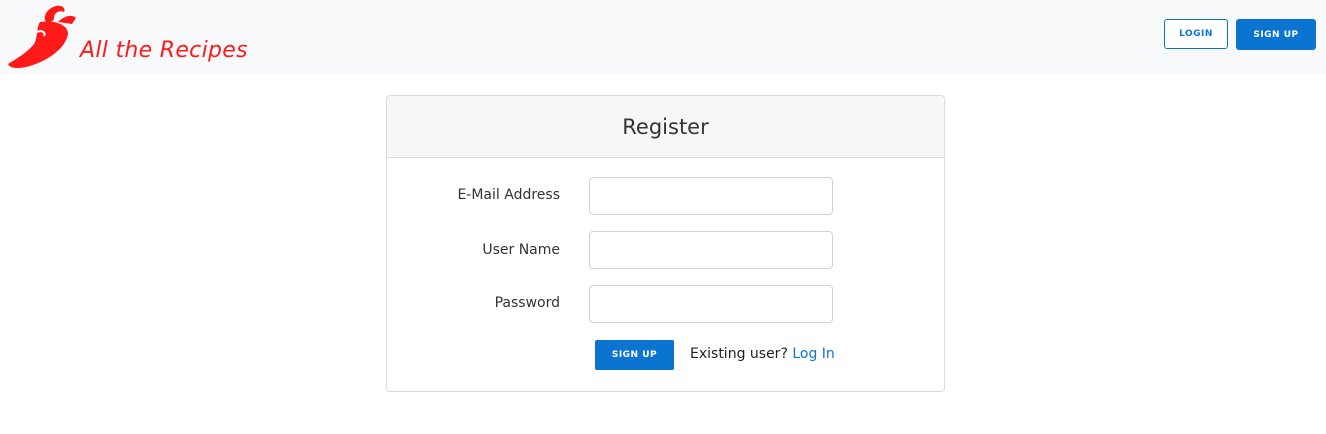 Image resolution: width=1326 pixels, height=434 pixels. I want to click on login-link: Log In, so click(813, 354).